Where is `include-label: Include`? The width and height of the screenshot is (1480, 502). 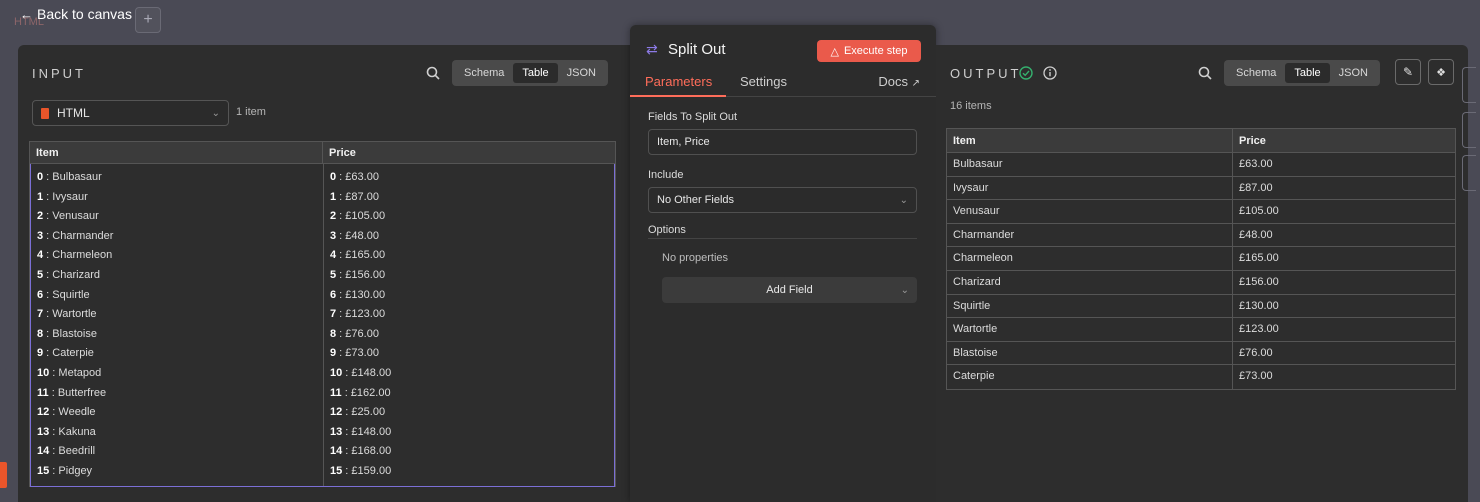 include-label: Include is located at coordinates (666, 175).